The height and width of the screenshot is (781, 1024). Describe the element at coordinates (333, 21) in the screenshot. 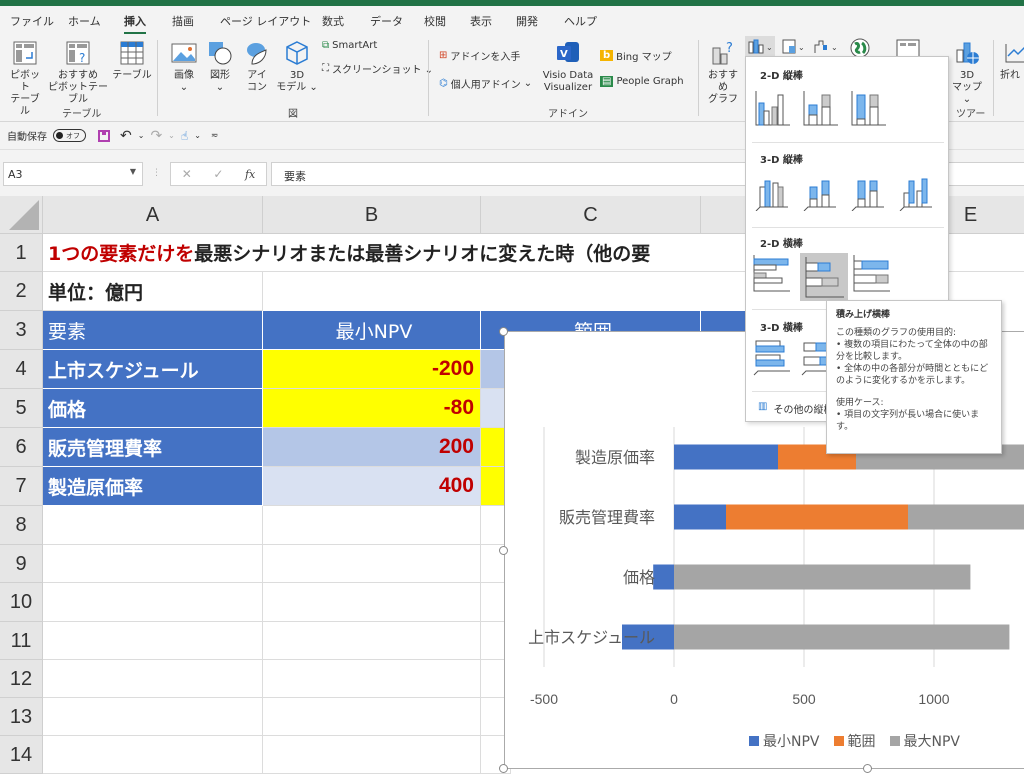

I see `tab-5: 数式` at that location.